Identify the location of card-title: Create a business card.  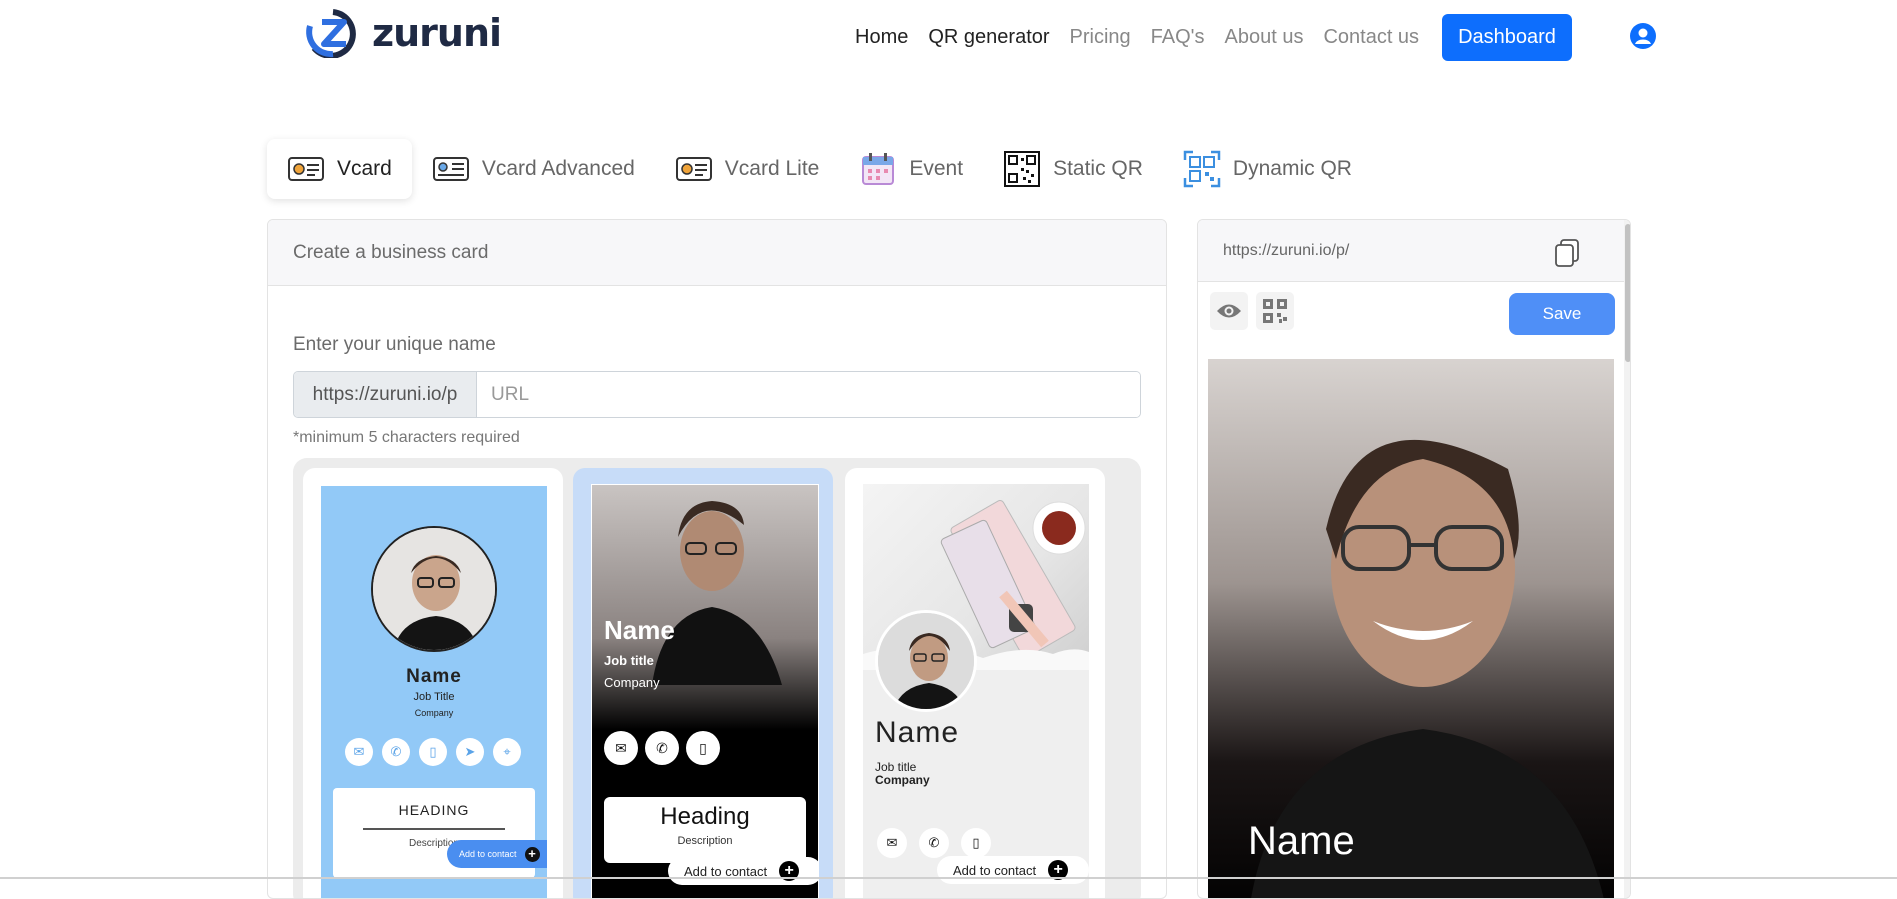
(391, 252).